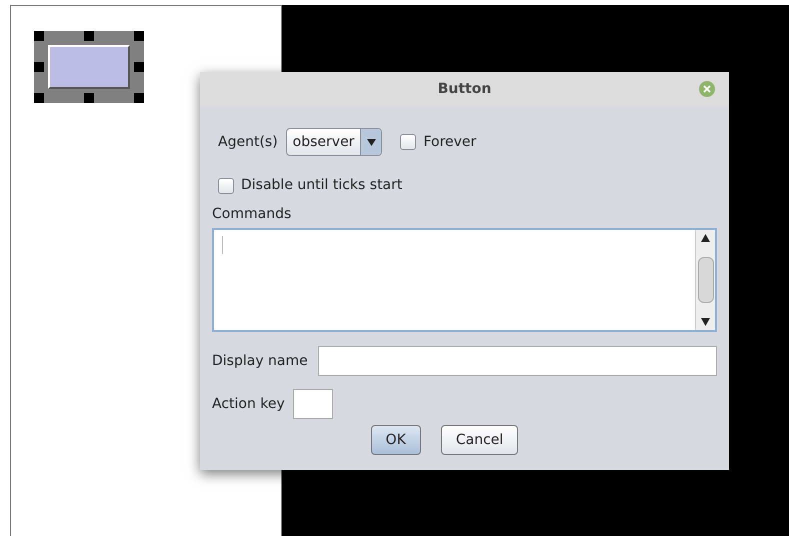 This screenshot has width=789, height=536. What do you see at coordinates (248, 404) in the screenshot?
I see `action-key-label: Action key` at bounding box center [248, 404].